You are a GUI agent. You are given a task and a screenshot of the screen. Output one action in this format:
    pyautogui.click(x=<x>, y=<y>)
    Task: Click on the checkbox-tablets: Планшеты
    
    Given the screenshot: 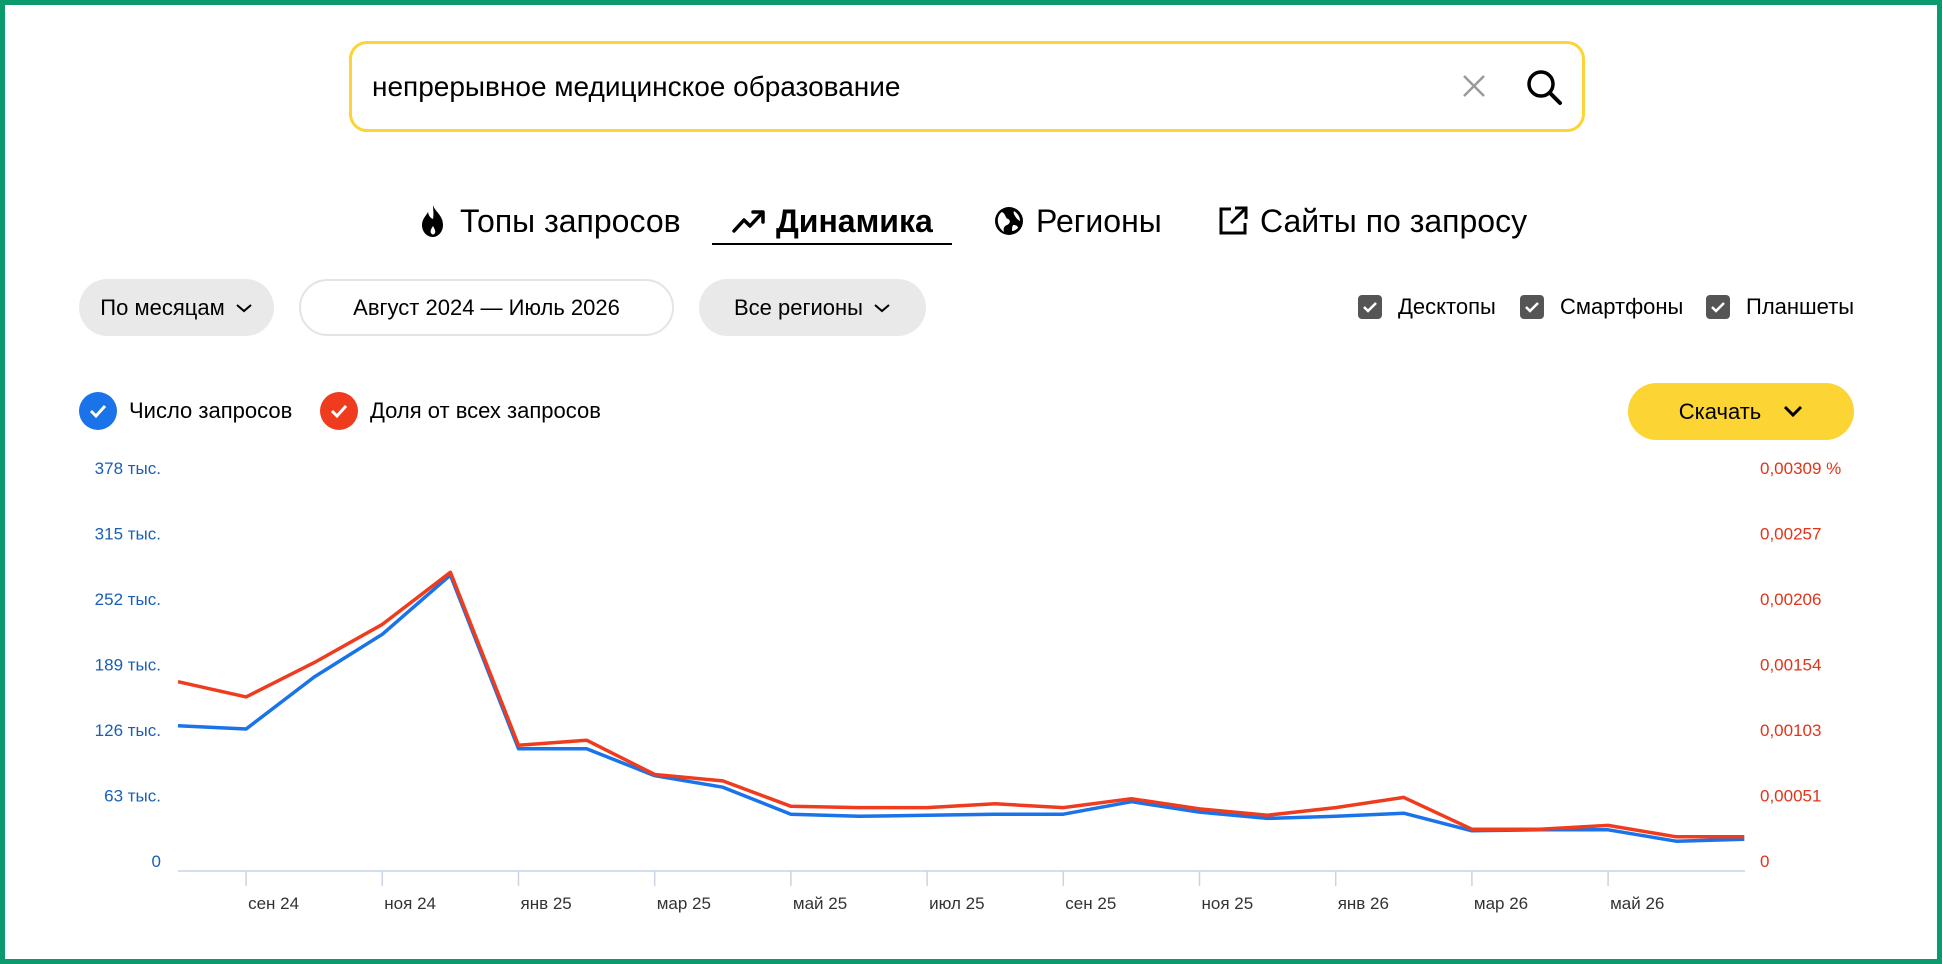 What is the action you would take?
    pyautogui.click(x=1780, y=307)
    